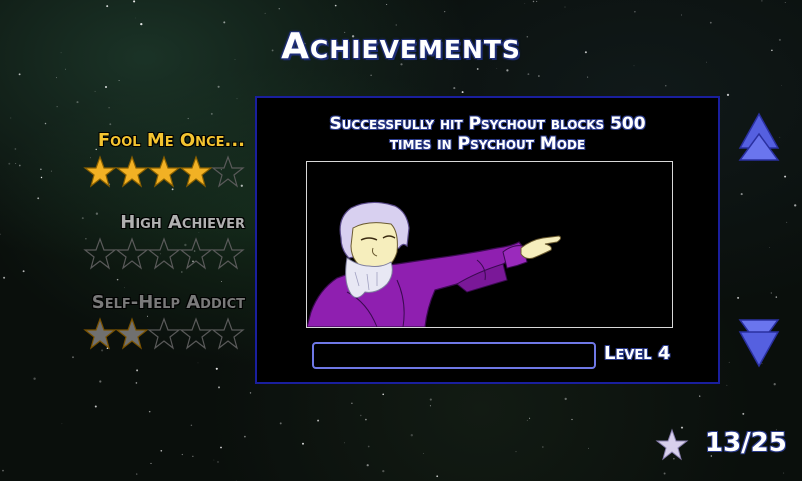 This screenshot has width=802, height=481. What do you see at coordinates (487, 144) in the screenshot?
I see `description-line-2: times in Psychout Mode` at bounding box center [487, 144].